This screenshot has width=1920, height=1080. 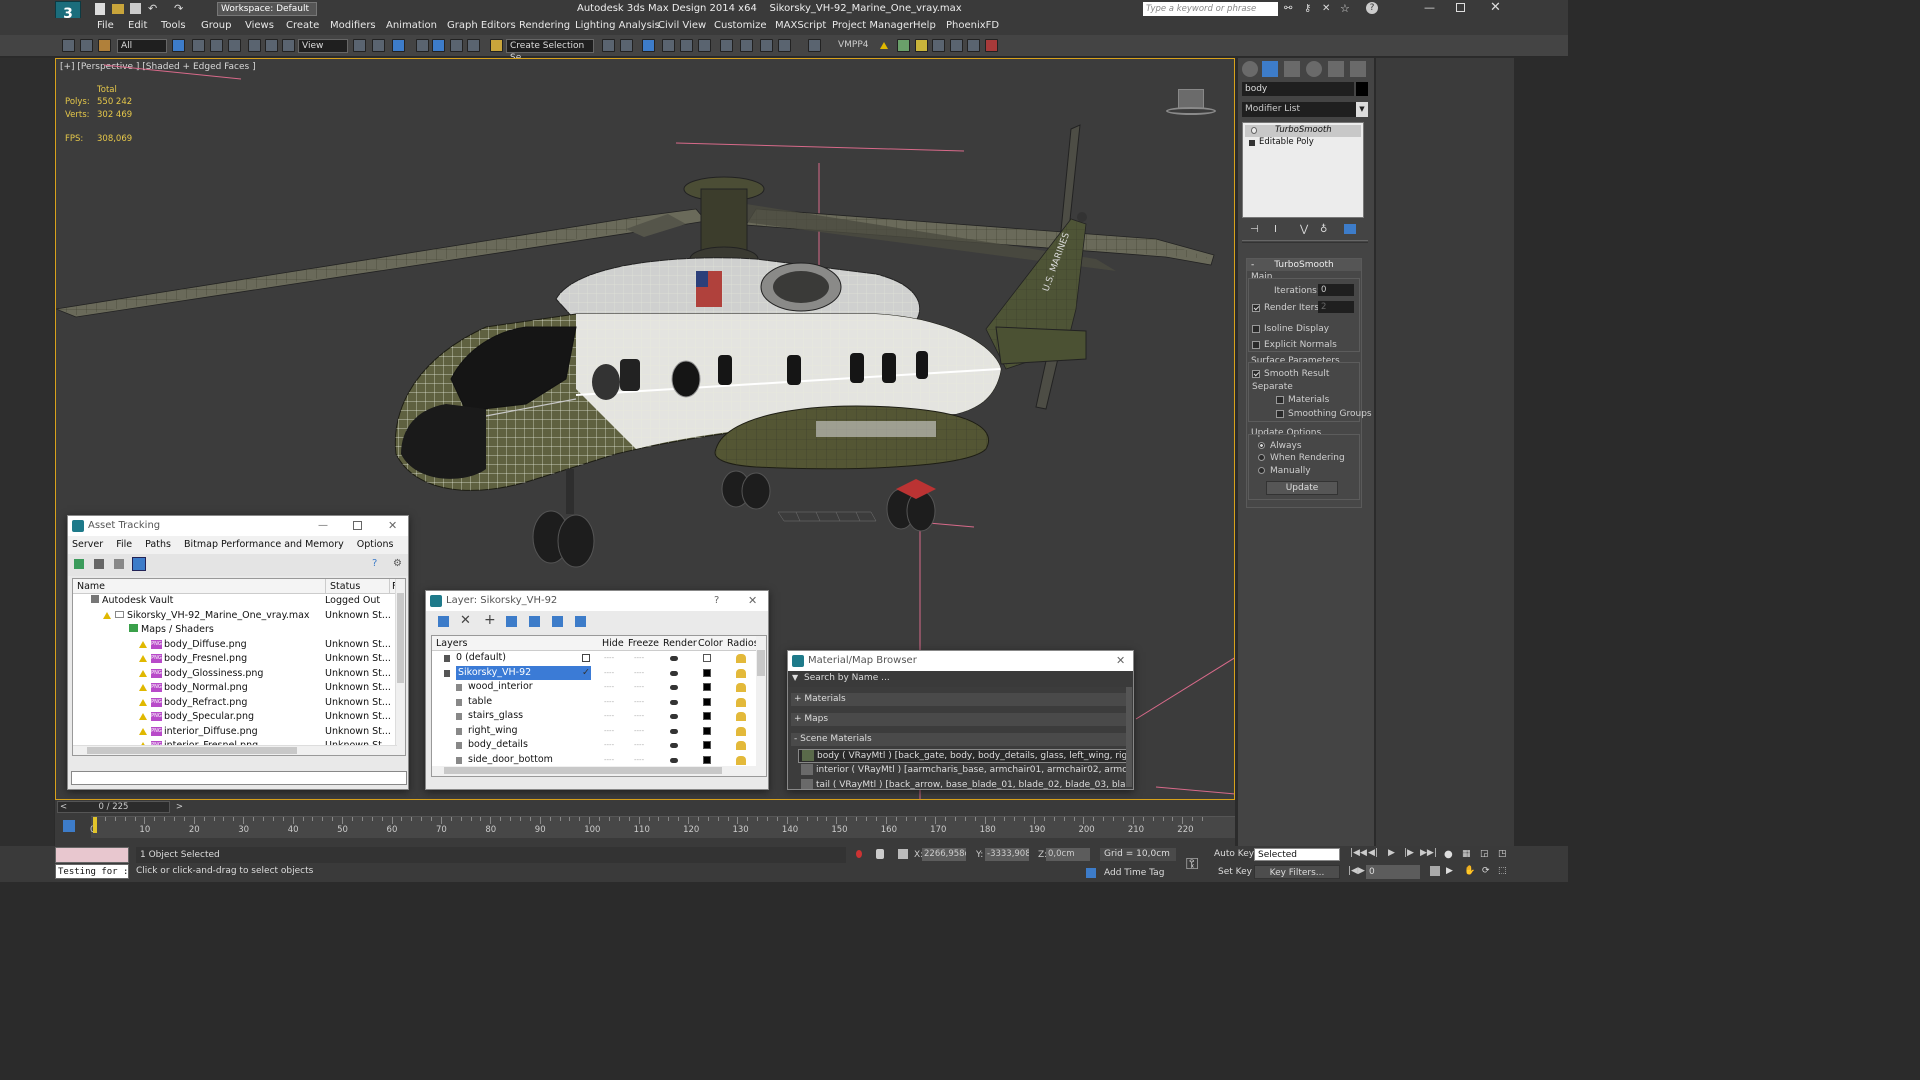 I want to click on selection-region-icon, so click(x=216, y=45).